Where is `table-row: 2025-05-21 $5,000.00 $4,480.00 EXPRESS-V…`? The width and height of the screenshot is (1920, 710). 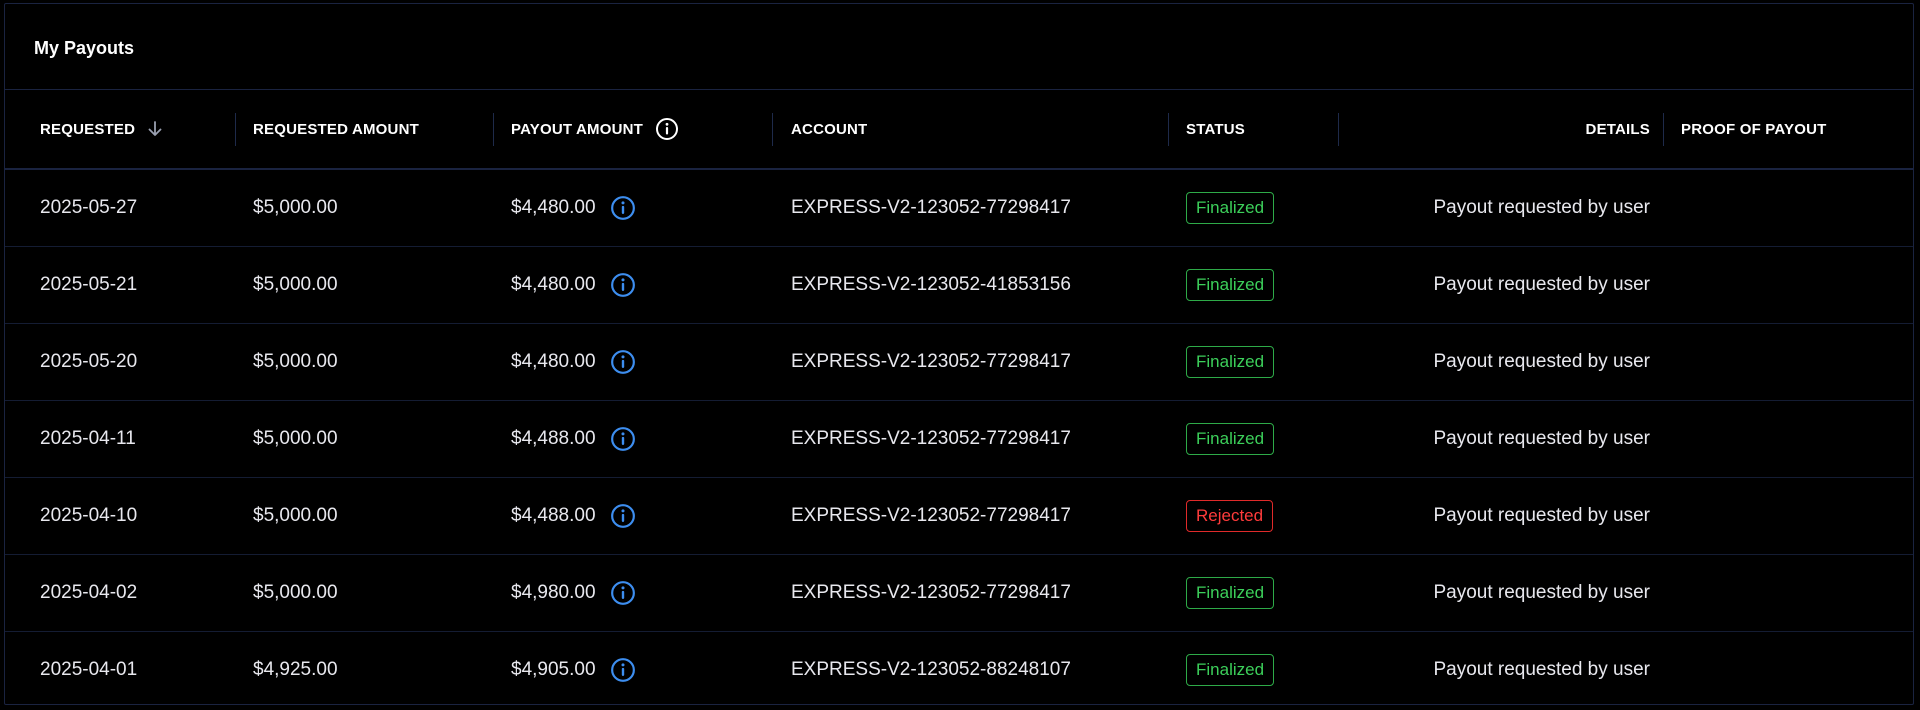 table-row: 2025-05-21 $5,000.00 $4,480.00 EXPRESS-V… is located at coordinates (959, 285).